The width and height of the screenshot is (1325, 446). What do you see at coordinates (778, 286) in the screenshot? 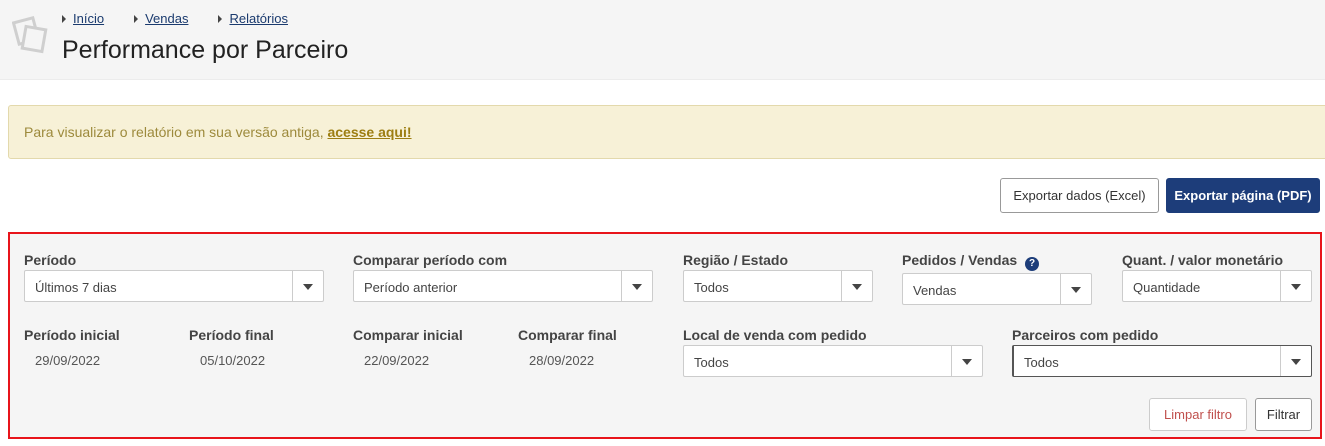
I see `regiao-select: Todos` at bounding box center [778, 286].